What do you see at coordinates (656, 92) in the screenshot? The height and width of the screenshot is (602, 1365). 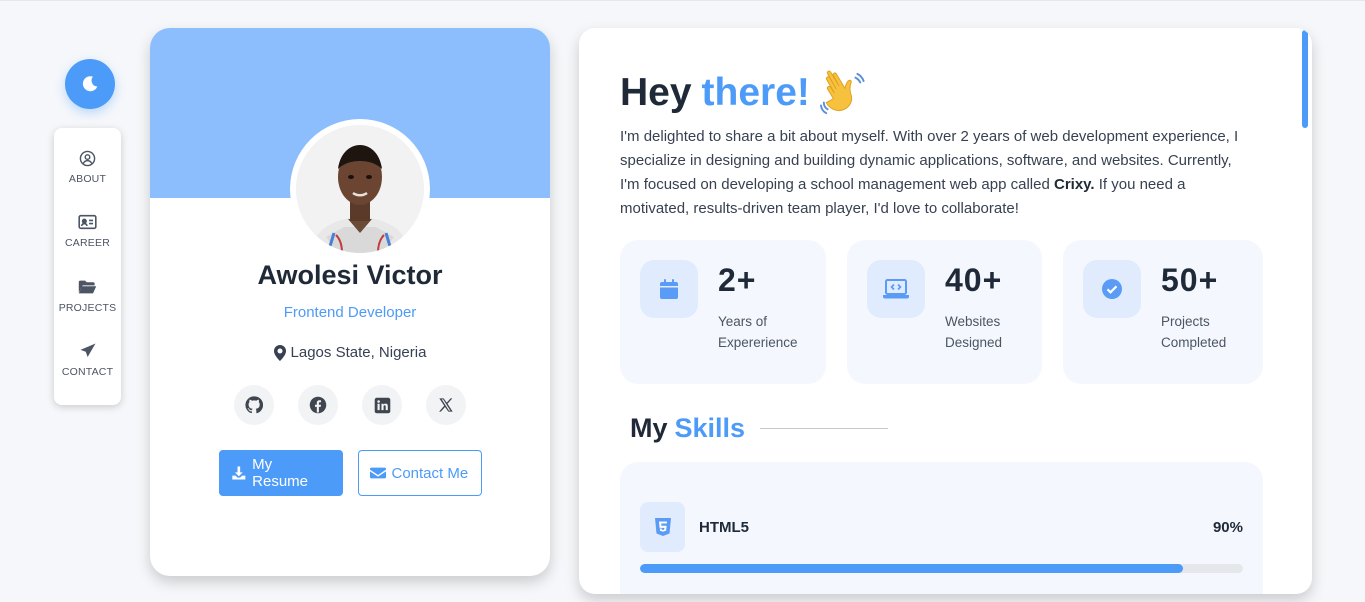 I see `greeting-prefix: Hey` at bounding box center [656, 92].